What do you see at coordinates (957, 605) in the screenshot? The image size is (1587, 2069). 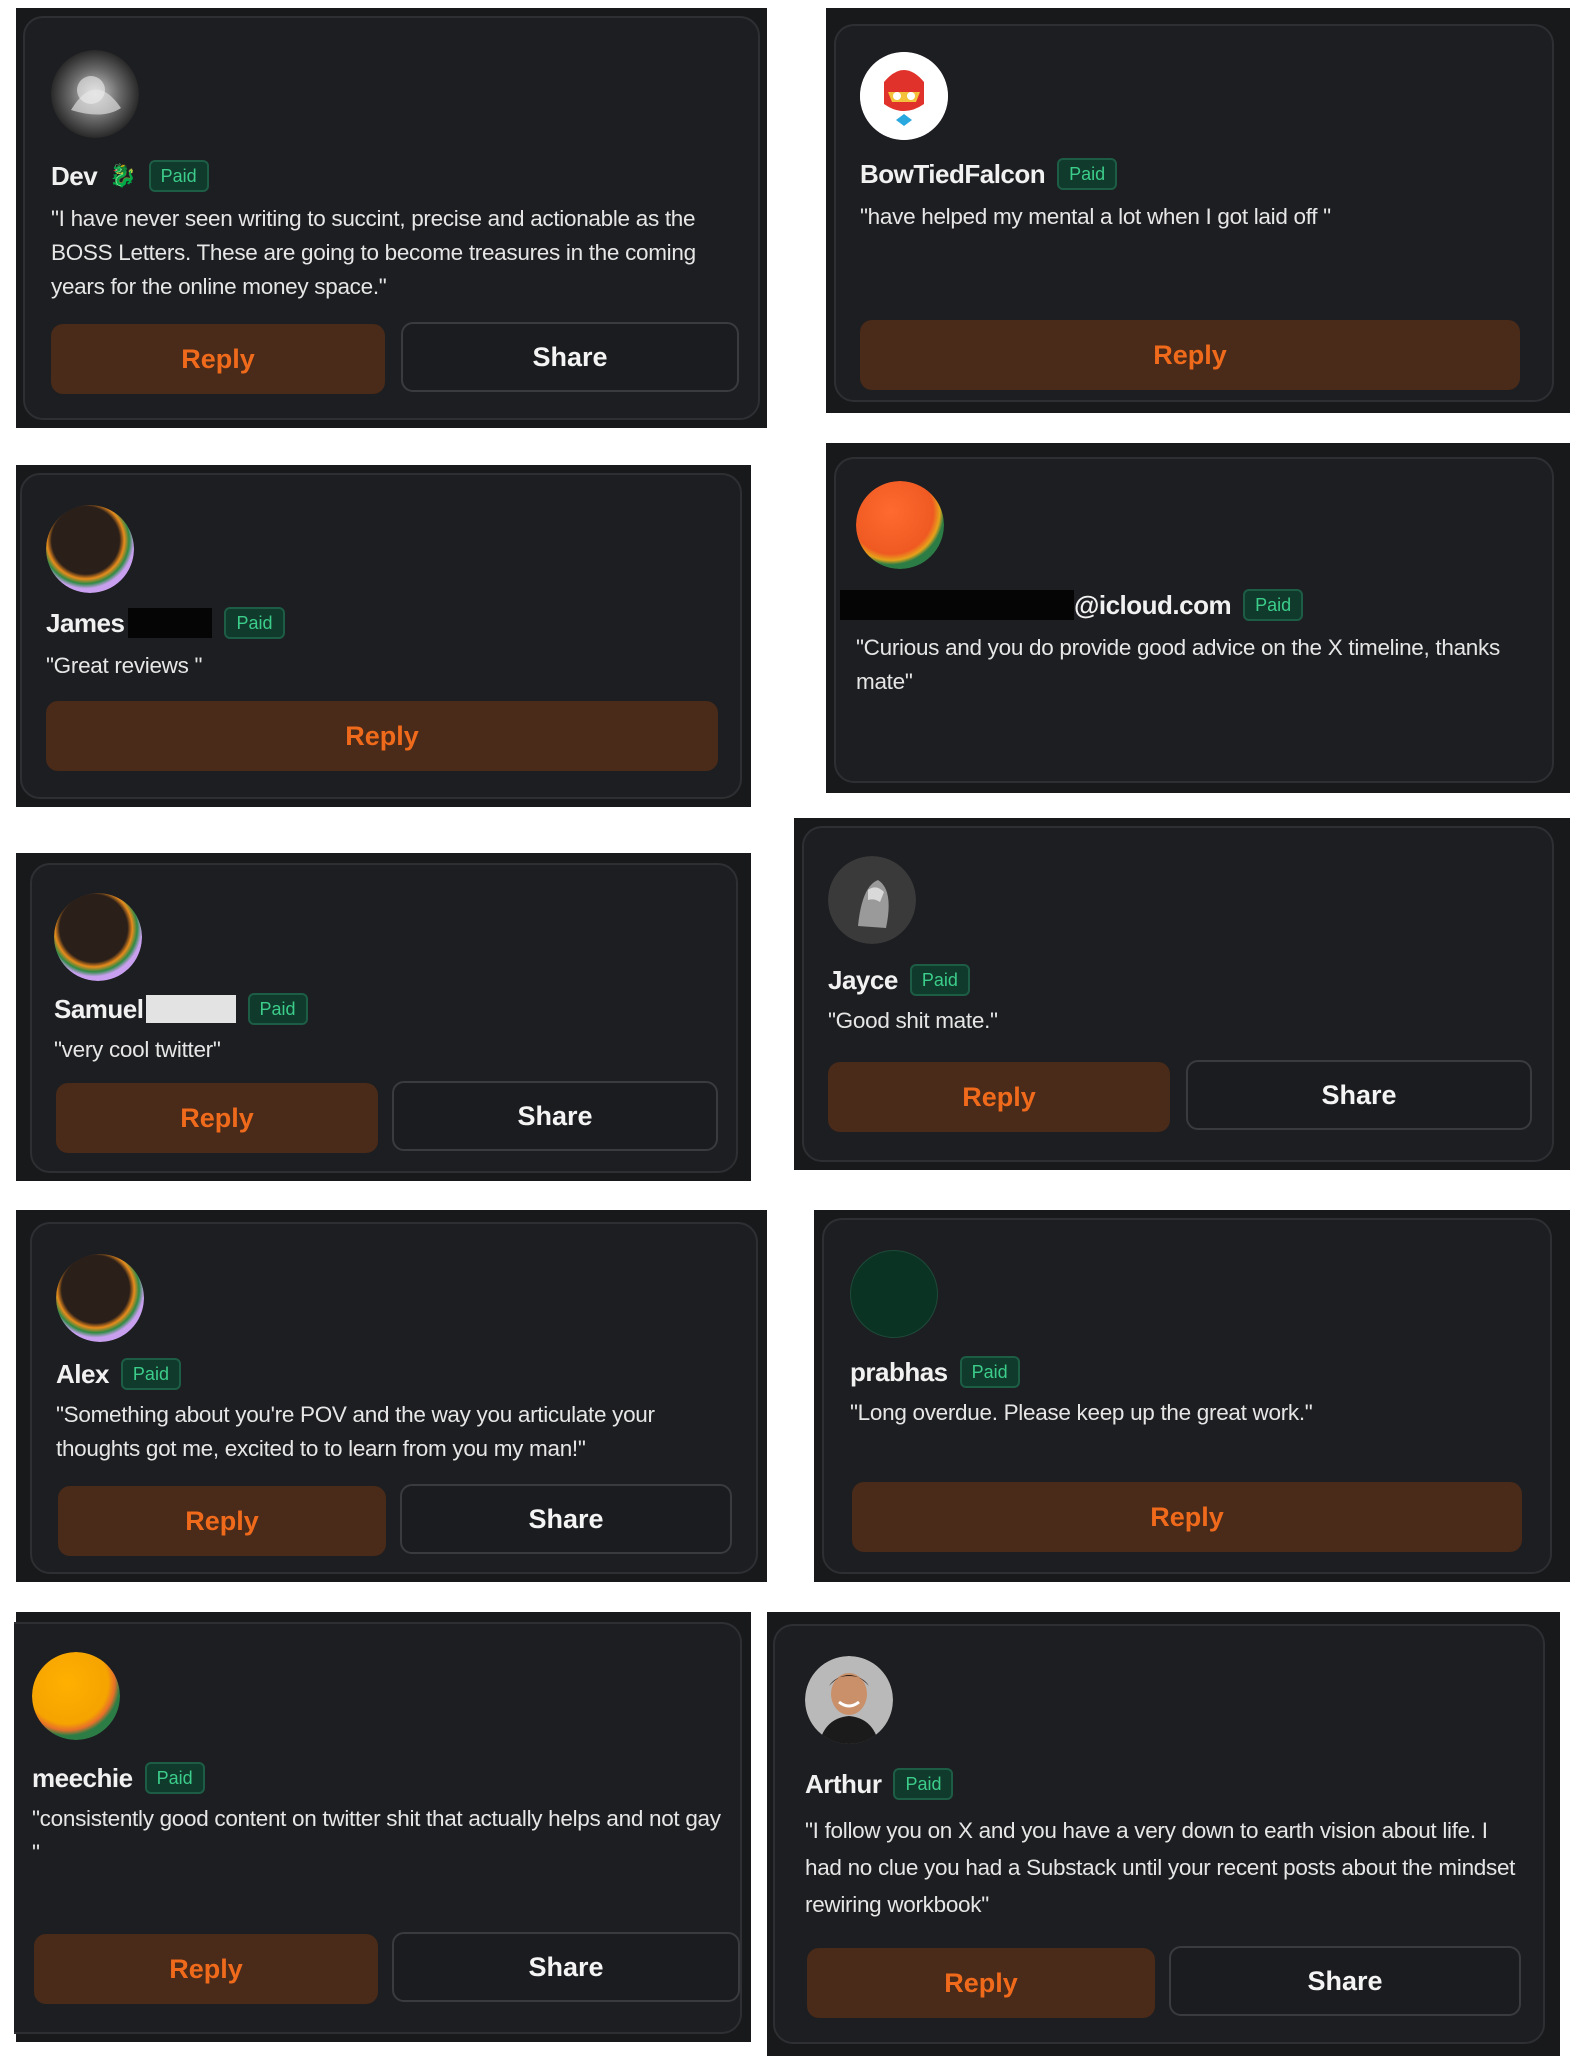 I see `redacted-email-user` at bounding box center [957, 605].